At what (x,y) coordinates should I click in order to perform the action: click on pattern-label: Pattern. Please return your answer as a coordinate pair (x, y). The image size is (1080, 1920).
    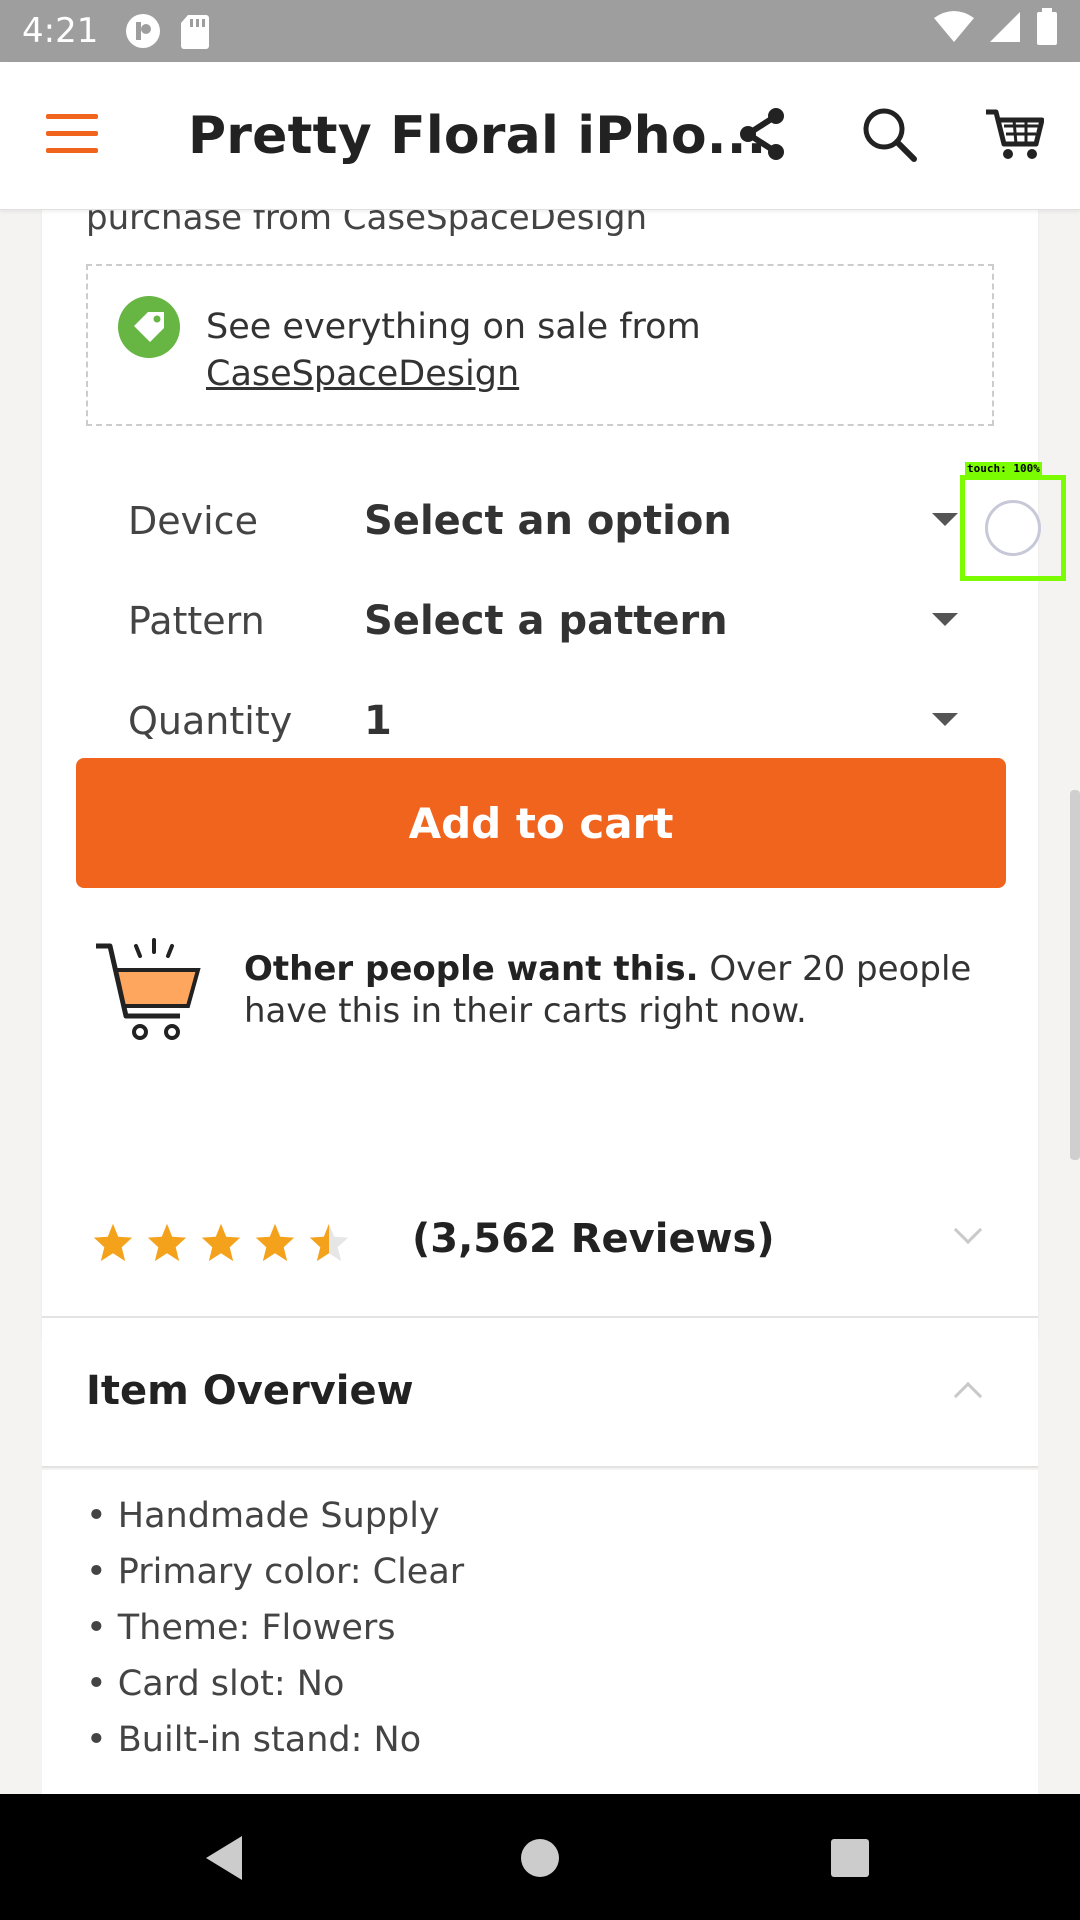
    Looking at the image, I should click on (196, 621).